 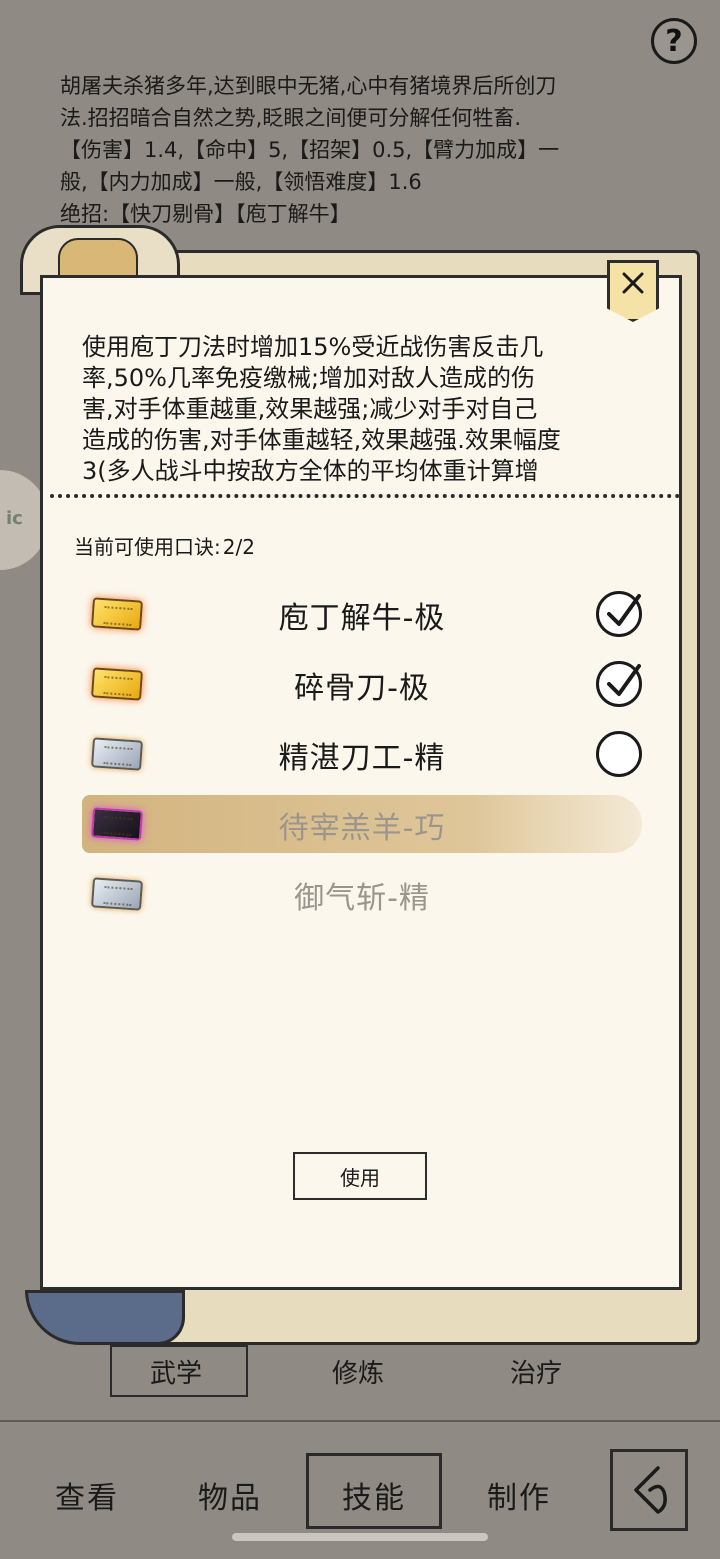 What do you see at coordinates (230, 1495) in the screenshot?
I see `nav-items: 物品` at bounding box center [230, 1495].